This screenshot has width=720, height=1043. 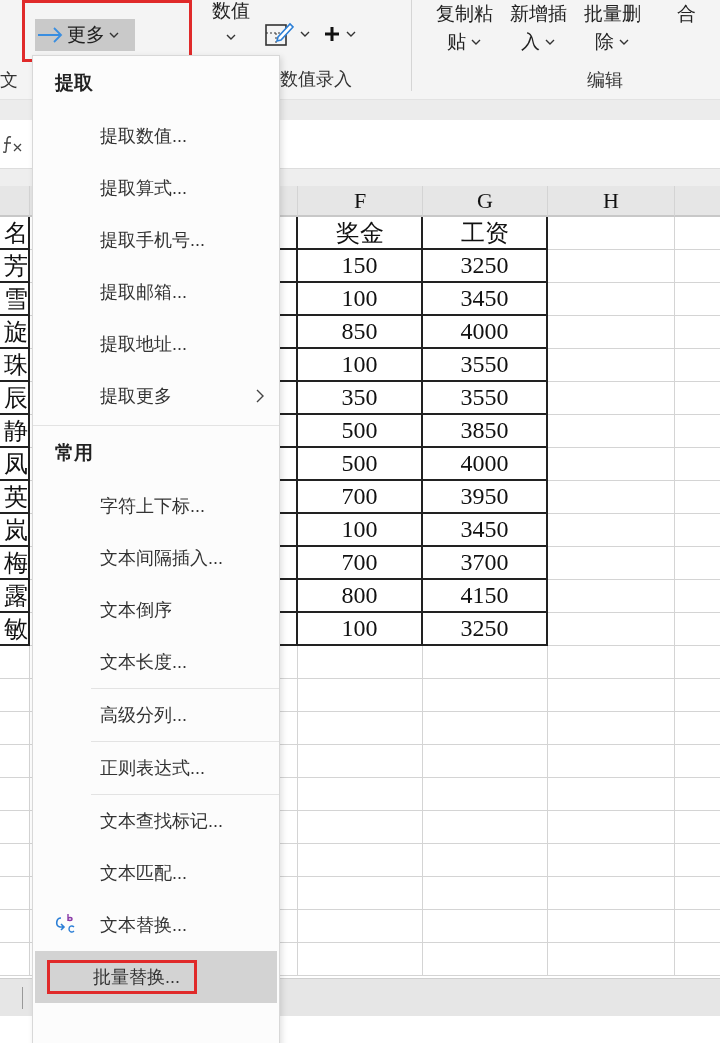 I want to click on table-cell: 梅, so click(x=15, y=563).